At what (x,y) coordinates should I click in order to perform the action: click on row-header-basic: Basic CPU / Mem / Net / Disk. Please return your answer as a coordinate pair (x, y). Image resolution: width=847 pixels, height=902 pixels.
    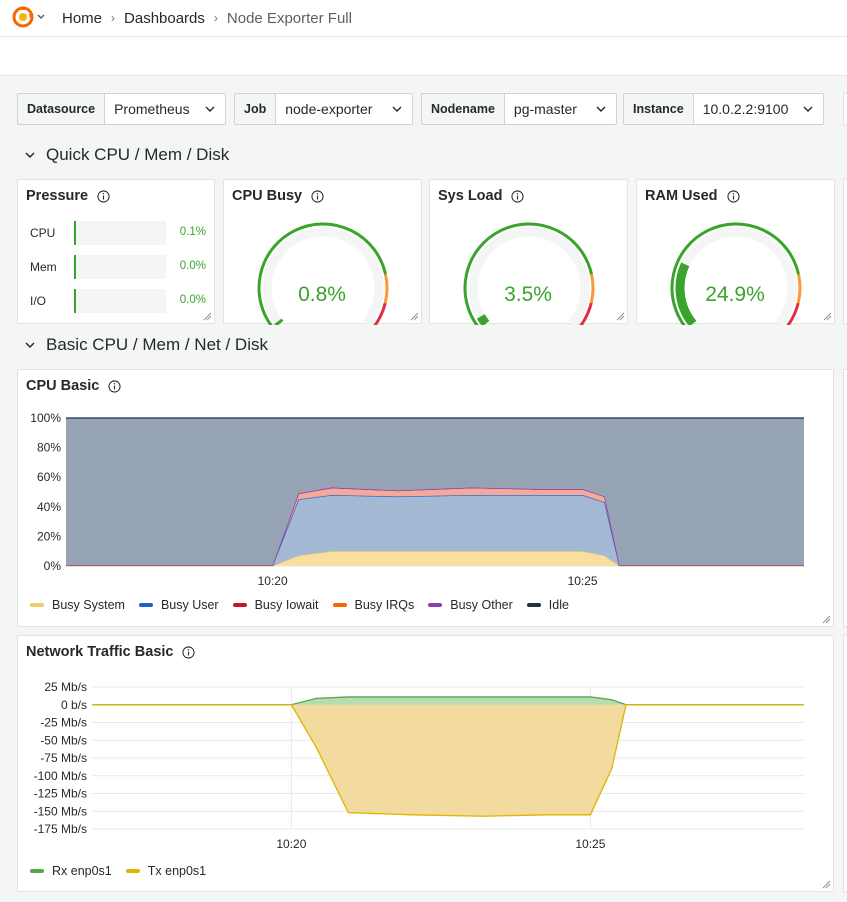
    Looking at the image, I should click on (146, 345).